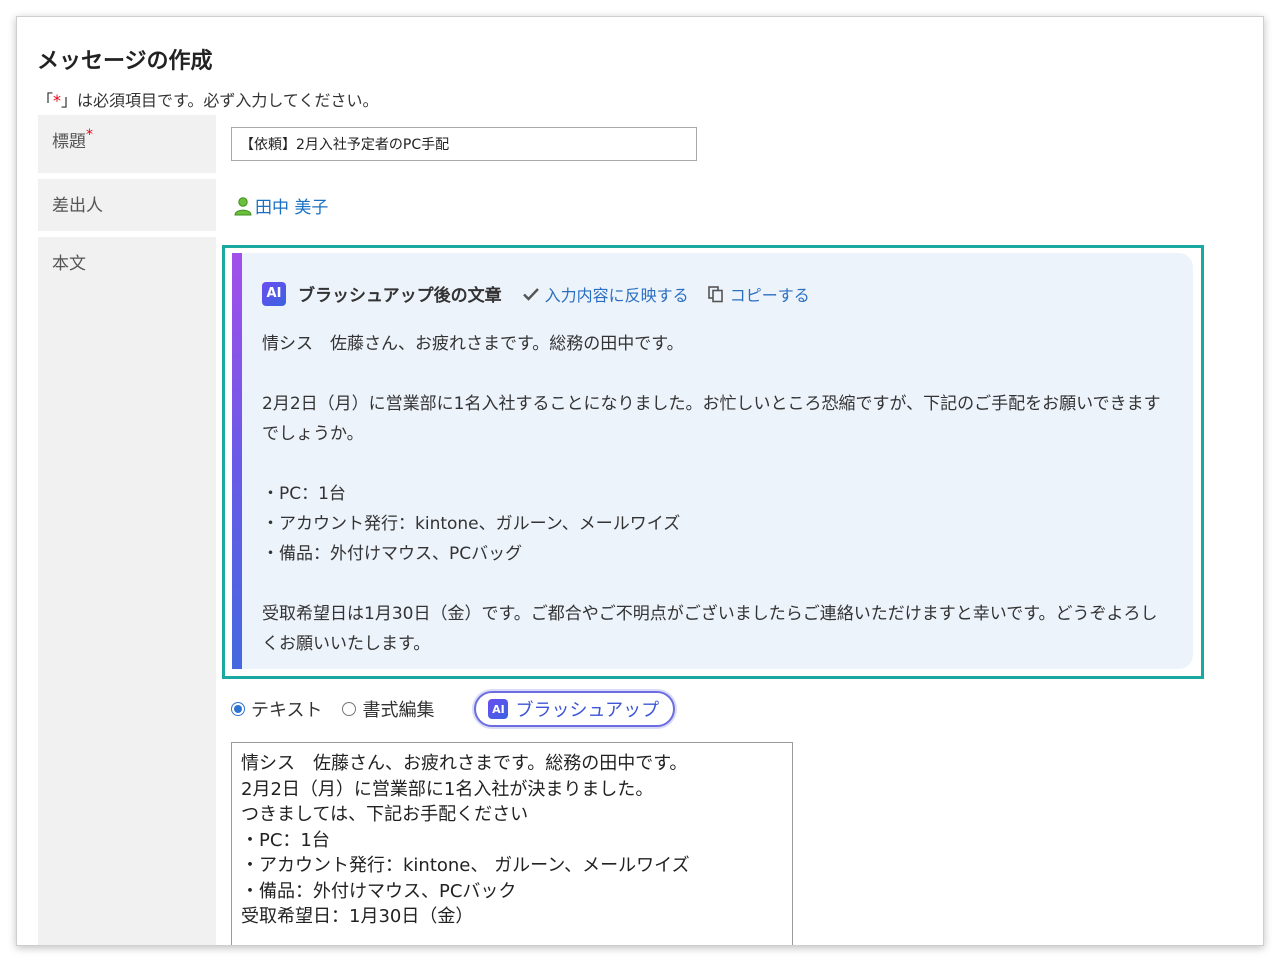  I want to click on sender-link: 田中 美子, so click(280, 205).